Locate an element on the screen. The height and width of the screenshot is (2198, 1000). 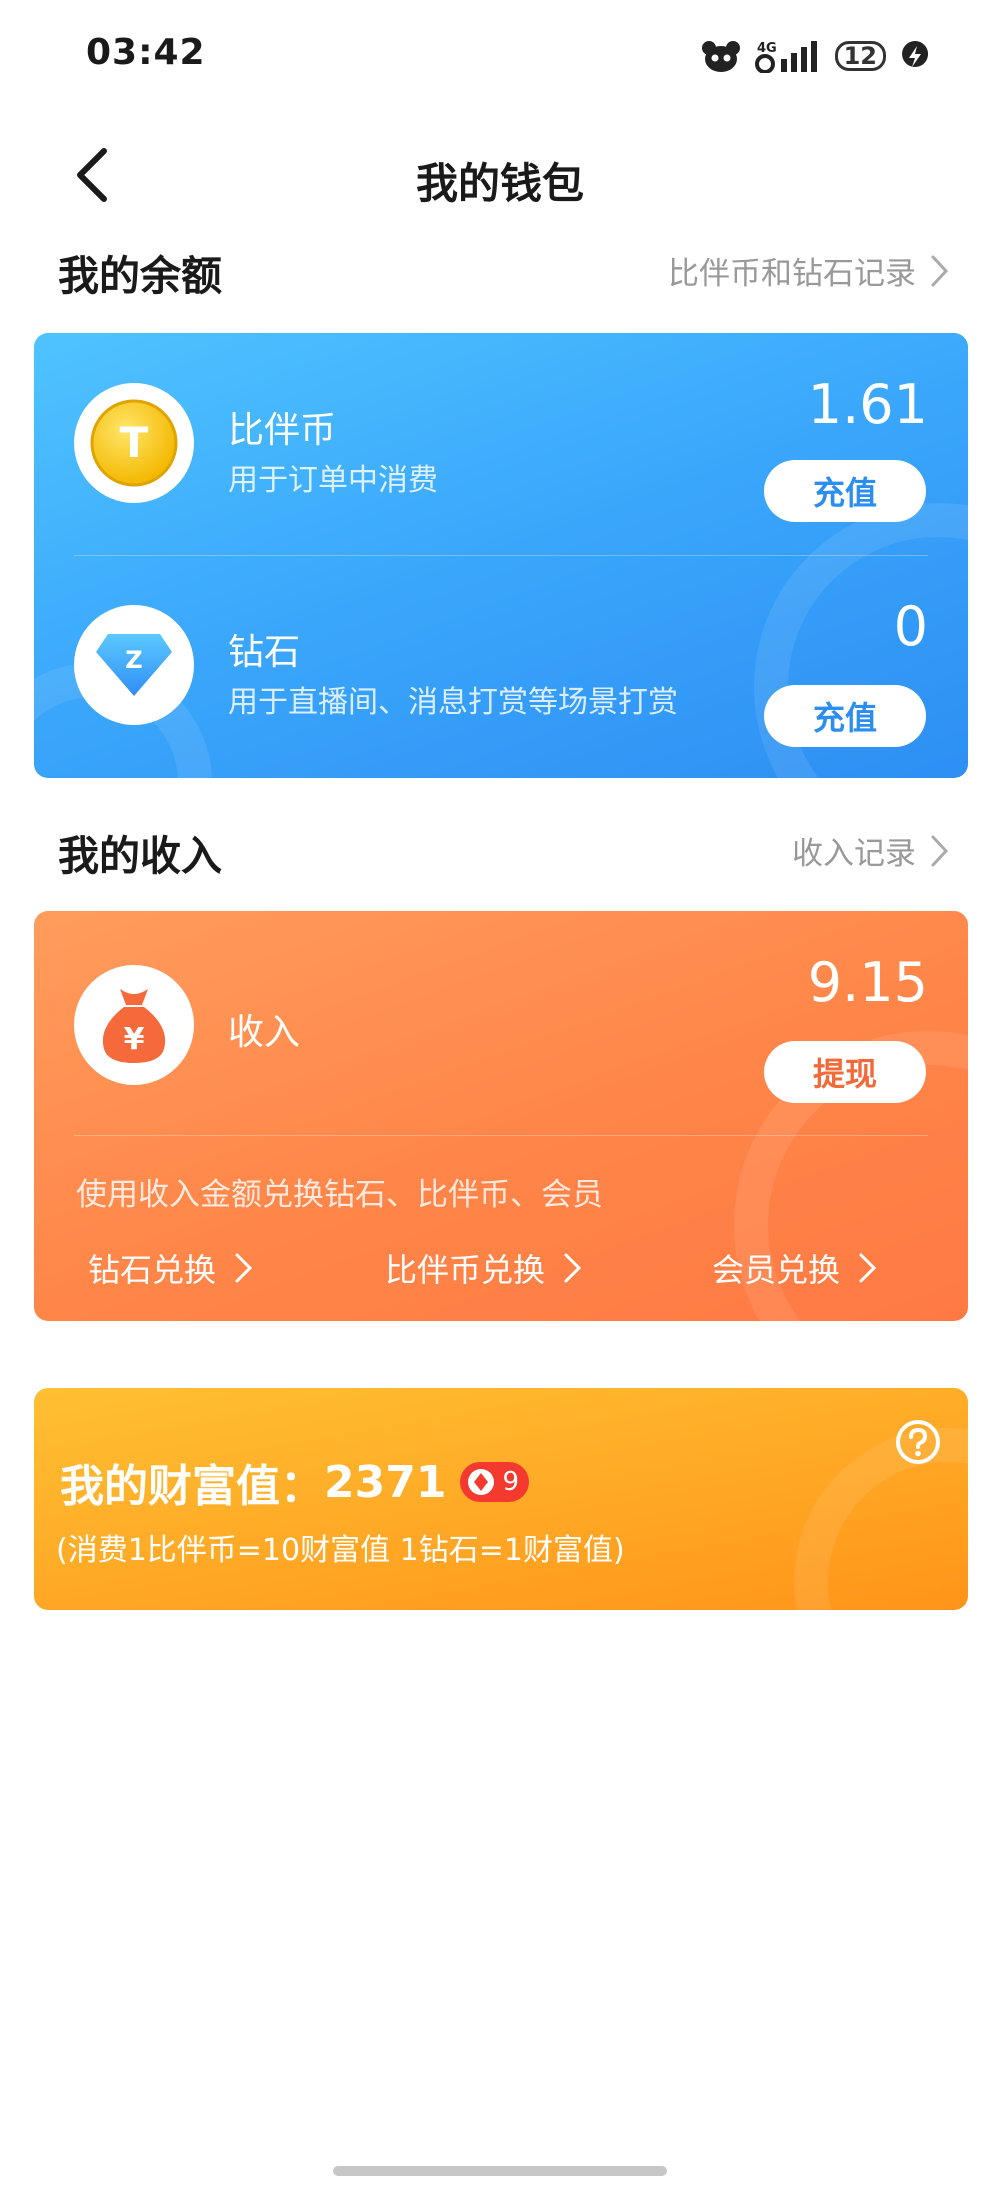
signal-4g-icon: 4G is located at coordinates (785, 57).